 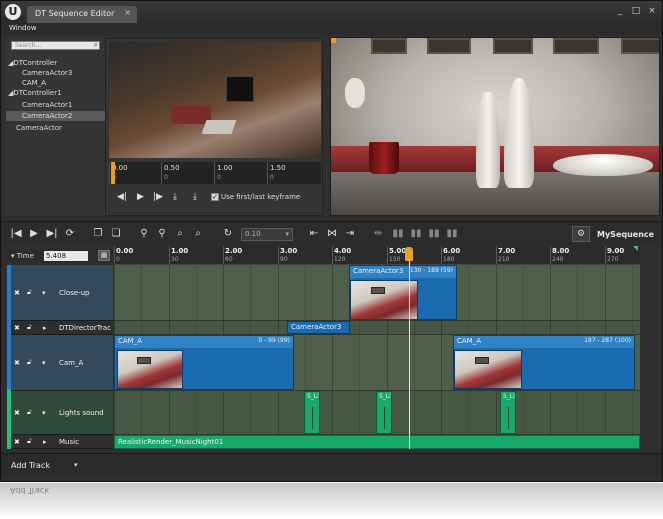 What do you see at coordinates (195, 197) in the screenshot?
I see `add-key-icon: ⤓` at bounding box center [195, 197].